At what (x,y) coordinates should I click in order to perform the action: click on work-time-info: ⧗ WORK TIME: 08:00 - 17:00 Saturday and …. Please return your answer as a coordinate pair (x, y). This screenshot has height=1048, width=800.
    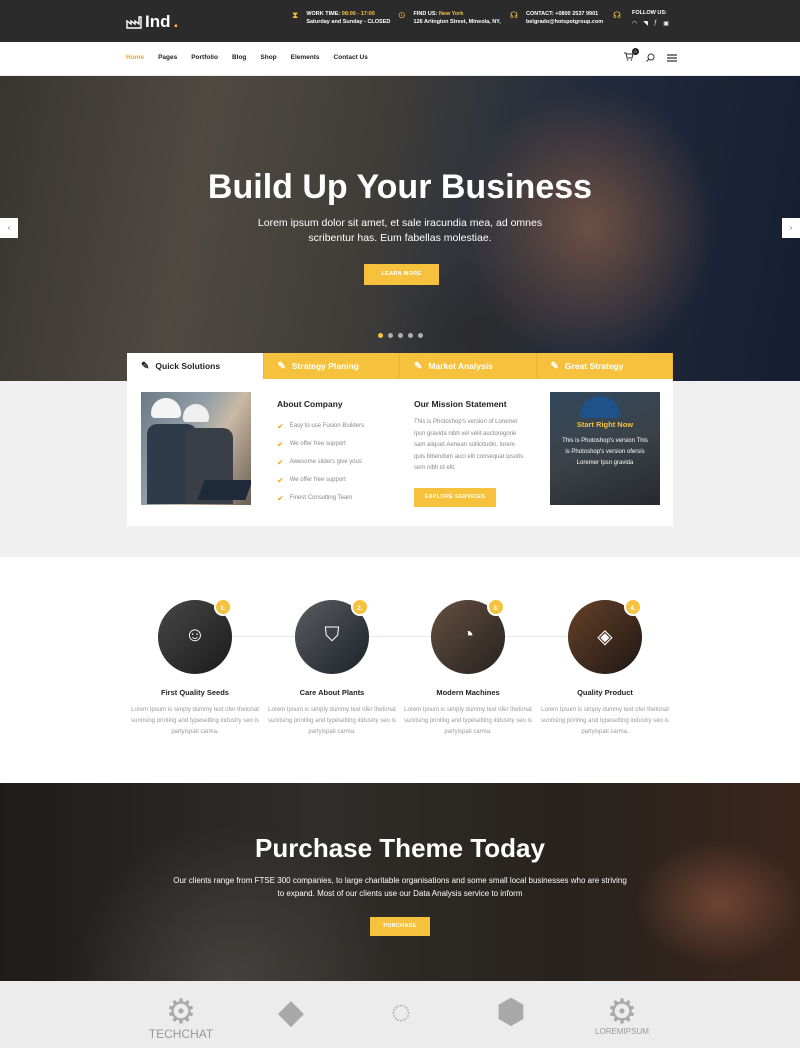
    Looking at the image, I should click on (341, 18).